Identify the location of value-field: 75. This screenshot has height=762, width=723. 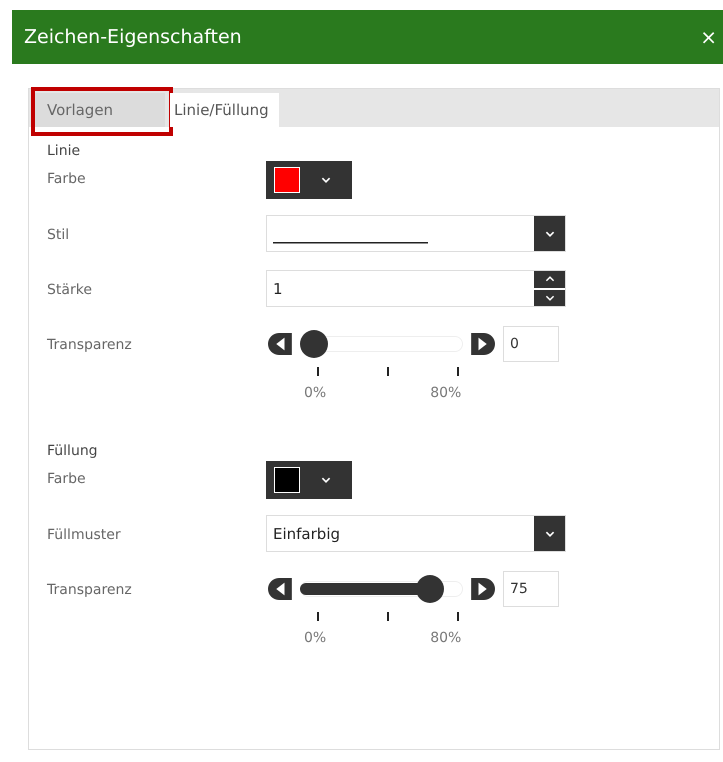
(531, 589).